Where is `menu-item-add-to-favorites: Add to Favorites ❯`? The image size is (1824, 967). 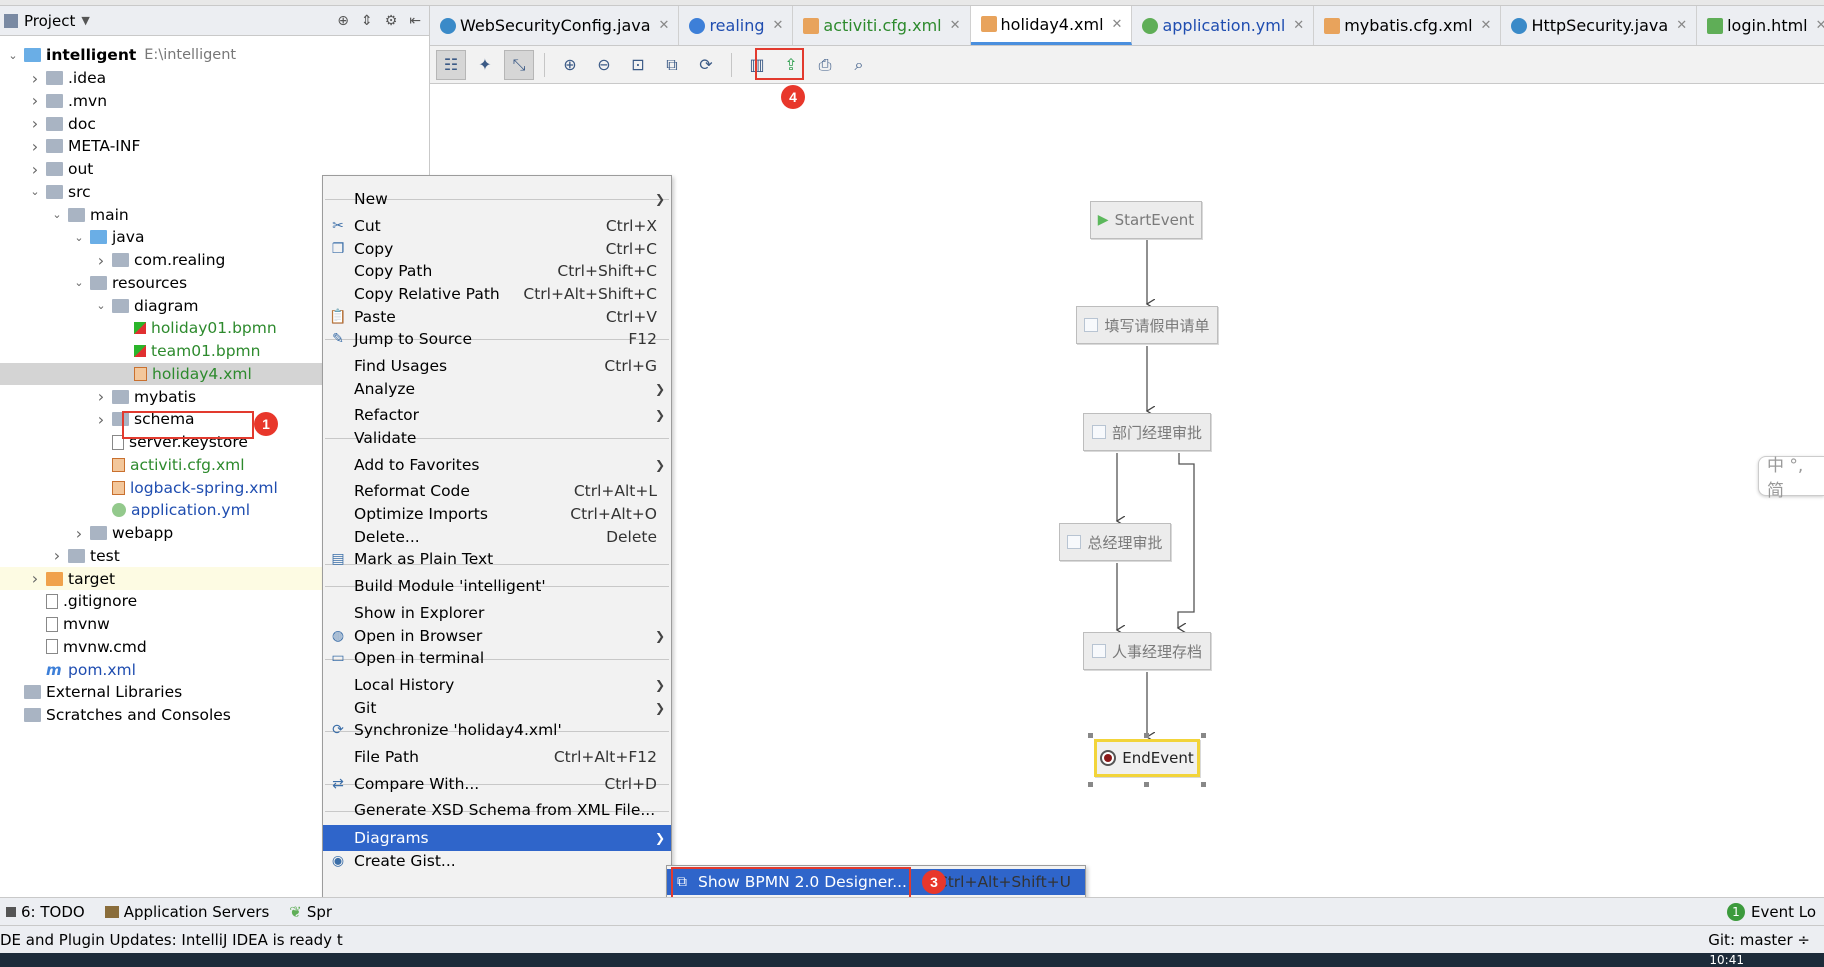 menu-item-add-to-favorites: Add to Favorites ❯ is located at coordinates (497, 465).